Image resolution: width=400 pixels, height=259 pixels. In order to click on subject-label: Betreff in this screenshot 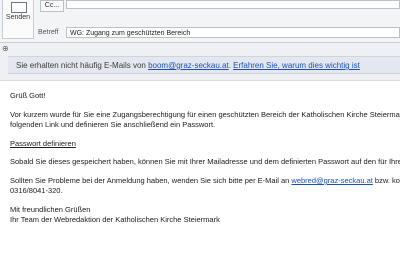, I will do `click(48, 32)`.